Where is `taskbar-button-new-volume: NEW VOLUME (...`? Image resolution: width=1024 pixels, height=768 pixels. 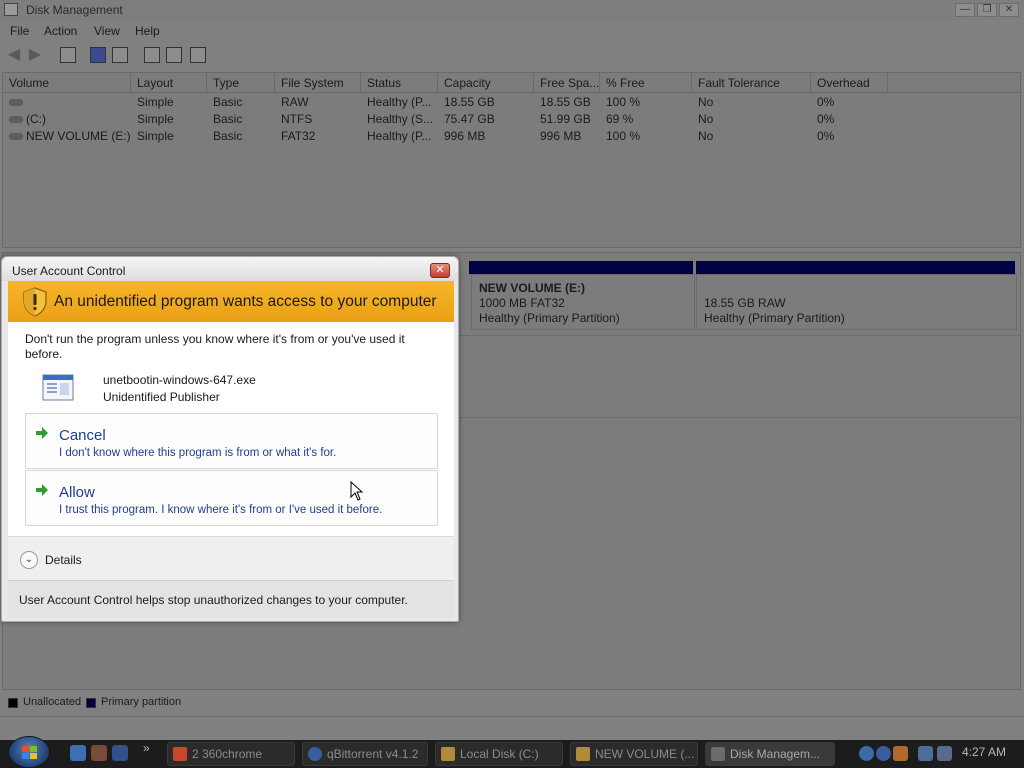
taskbar-button-new-volume: NEW VOLUME (... is located at coordinates (634, 754).